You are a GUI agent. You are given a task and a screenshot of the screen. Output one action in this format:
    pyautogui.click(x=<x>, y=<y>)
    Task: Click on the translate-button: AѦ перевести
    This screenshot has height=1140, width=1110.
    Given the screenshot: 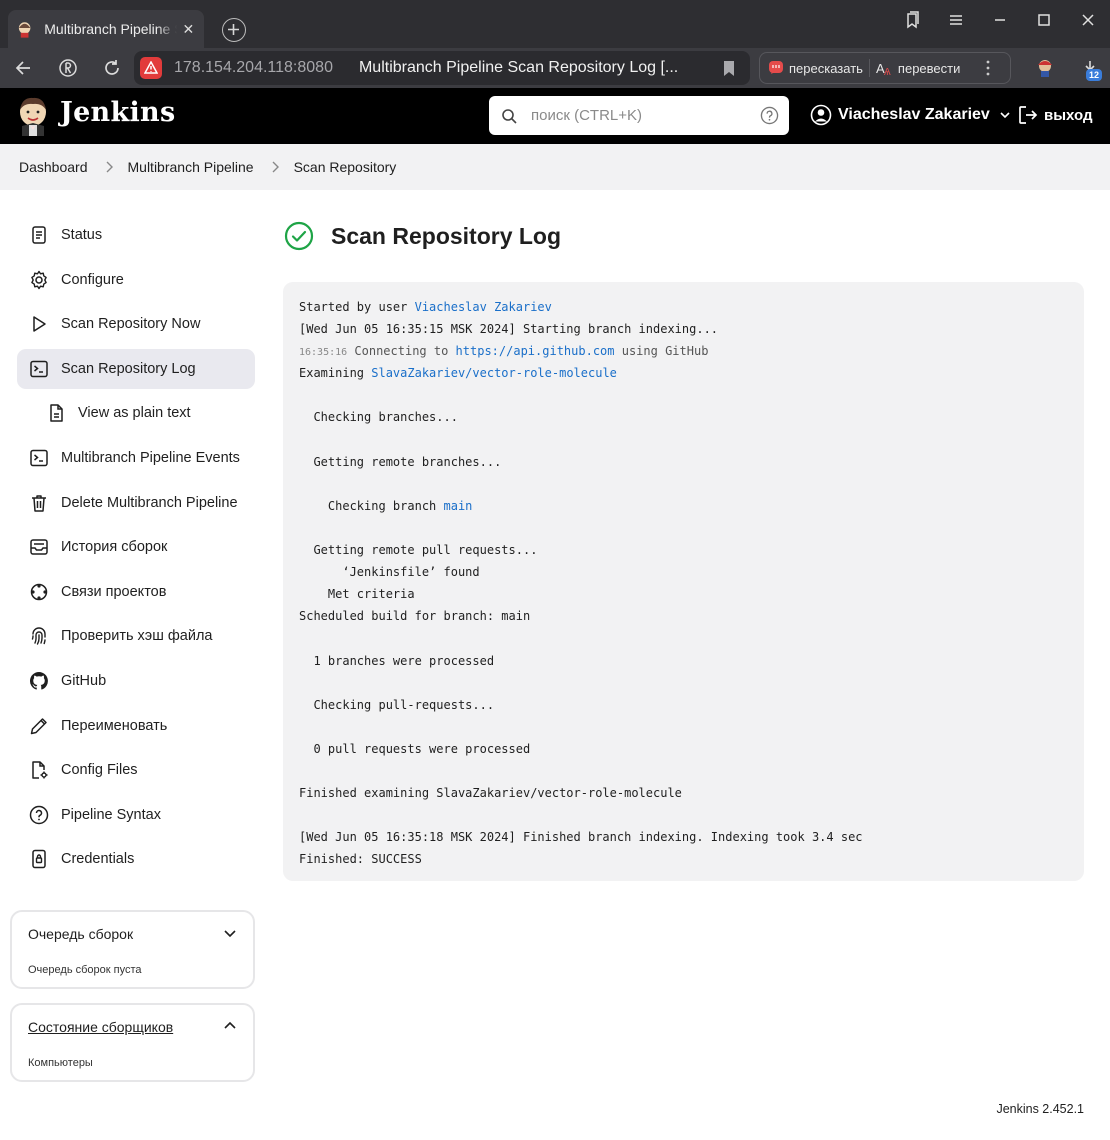 What is the action you would take?
    pyautogui.click(x=918, y=68)
    